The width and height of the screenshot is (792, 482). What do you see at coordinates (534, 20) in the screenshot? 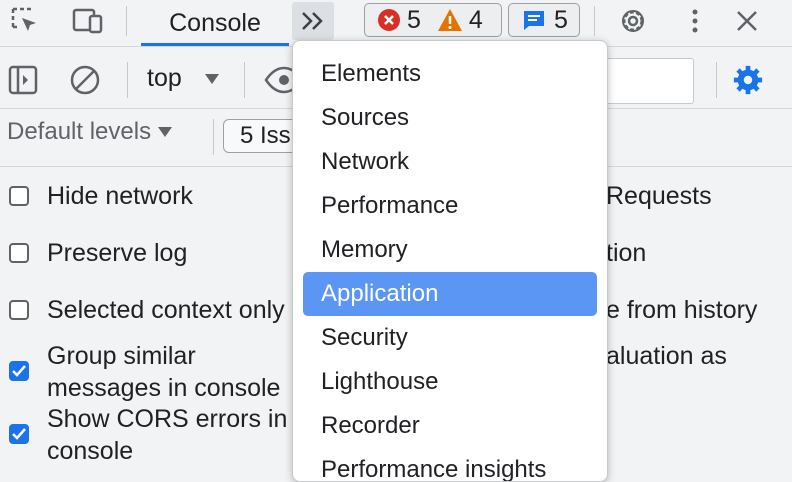
I see `message-icon` at bounding box center [534, 20].